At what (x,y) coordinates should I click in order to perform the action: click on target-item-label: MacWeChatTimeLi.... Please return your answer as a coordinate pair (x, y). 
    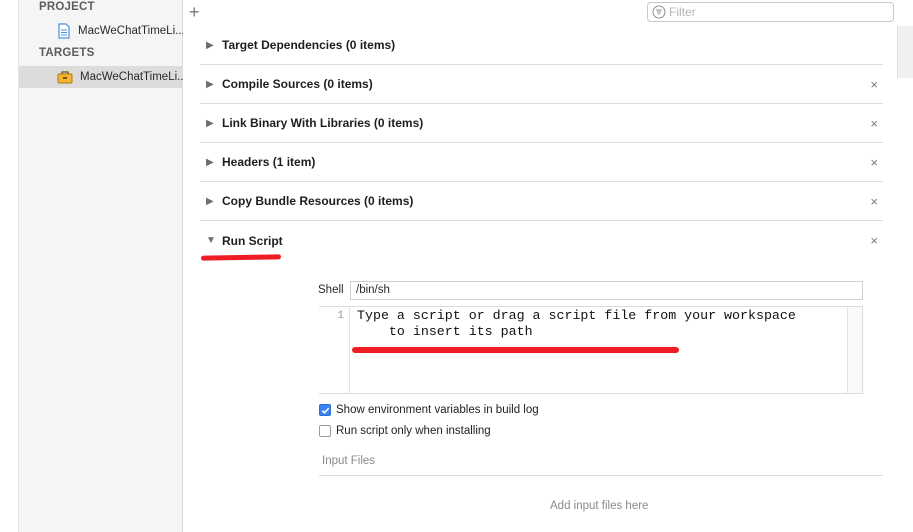
    Looking at the image, I should click on (131, 77).